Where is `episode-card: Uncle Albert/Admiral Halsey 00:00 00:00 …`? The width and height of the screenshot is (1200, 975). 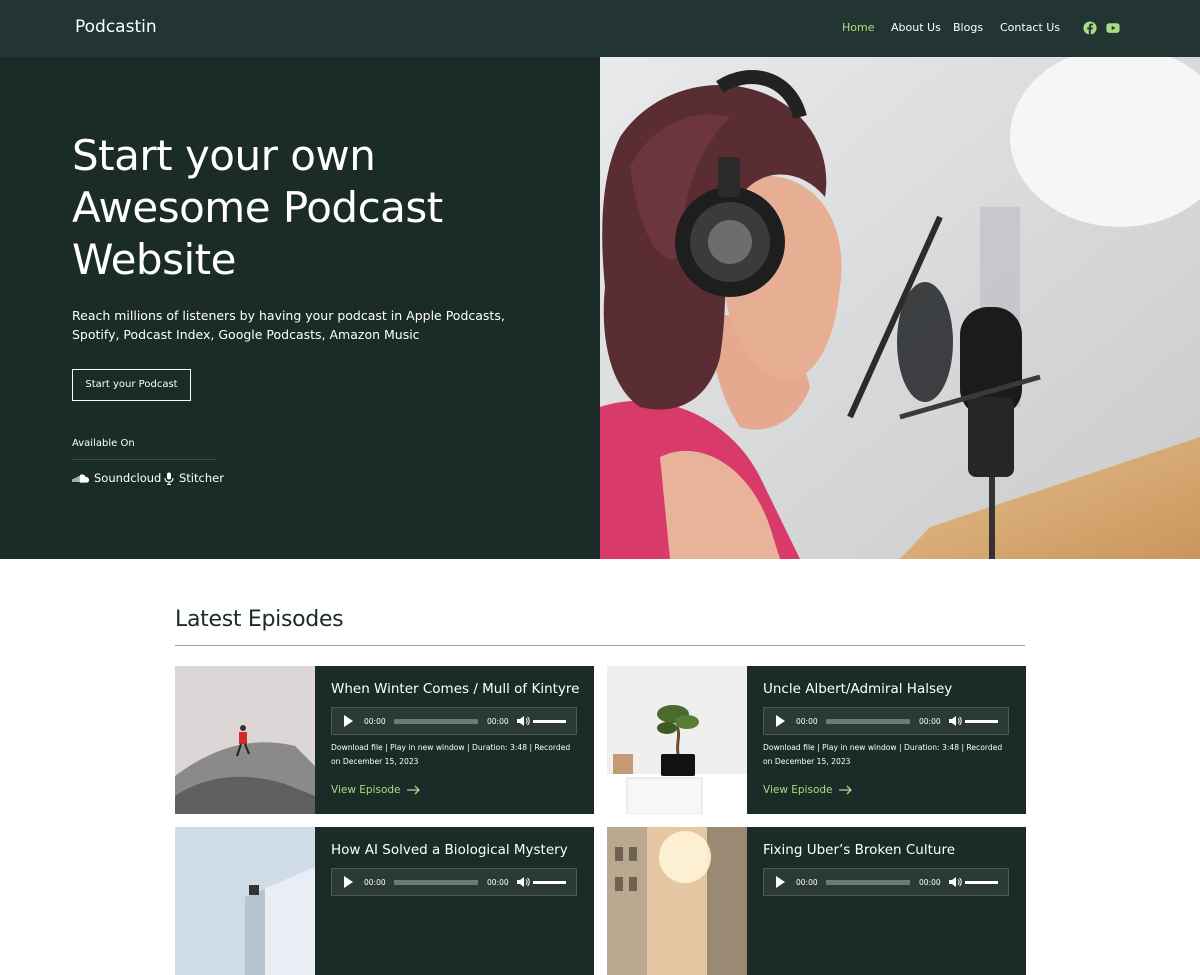
episode-card: Uncle Albert/Admiral Halsey 00:00 00:00 … is located at coordinates (816, 740).